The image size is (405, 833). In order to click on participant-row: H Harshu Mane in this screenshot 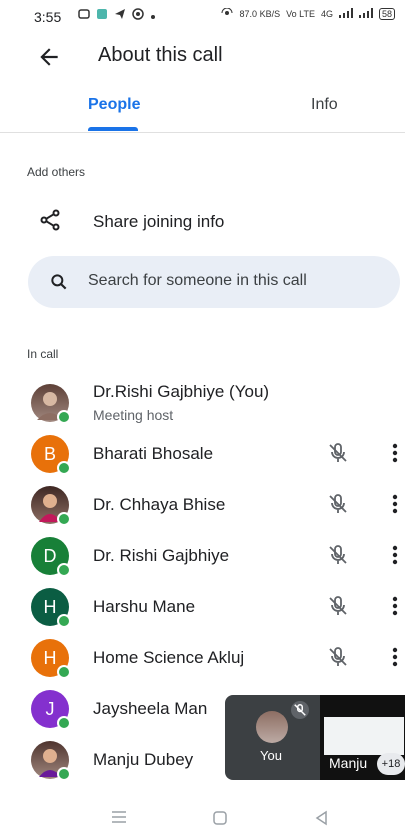, I will do `click(202, 608)`.